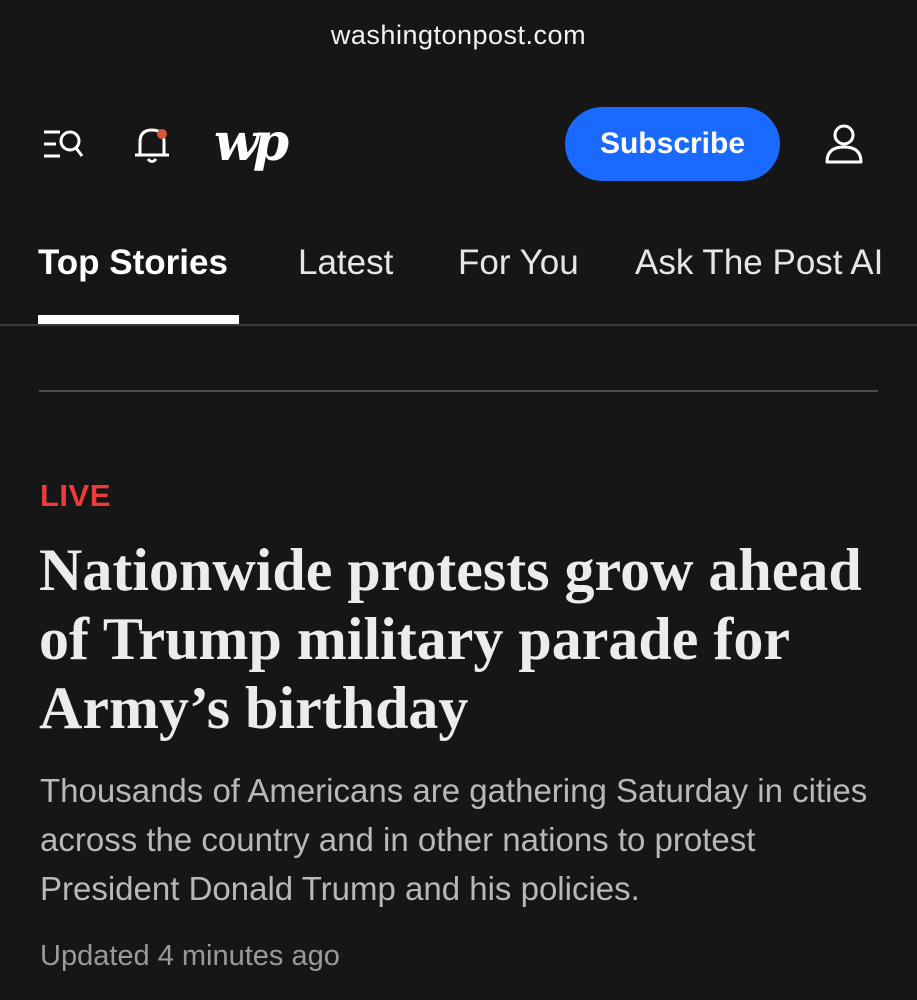  I want to click on bell-icon, so click(152, 144).